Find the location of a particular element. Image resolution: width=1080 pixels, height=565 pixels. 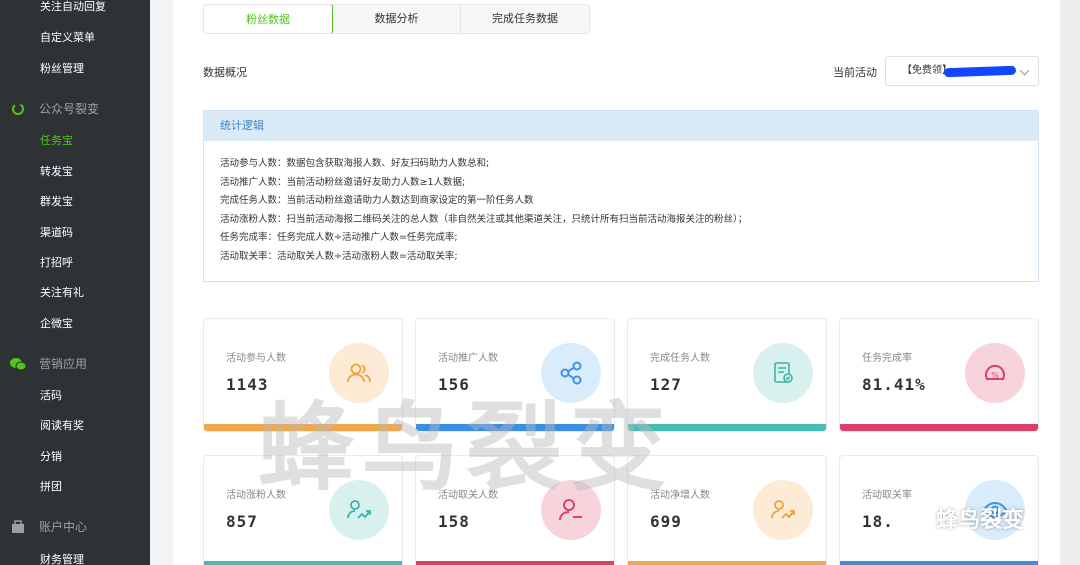

stat-card-unfollows: 活动取关人数 158 is located at coordinates (515, 510).